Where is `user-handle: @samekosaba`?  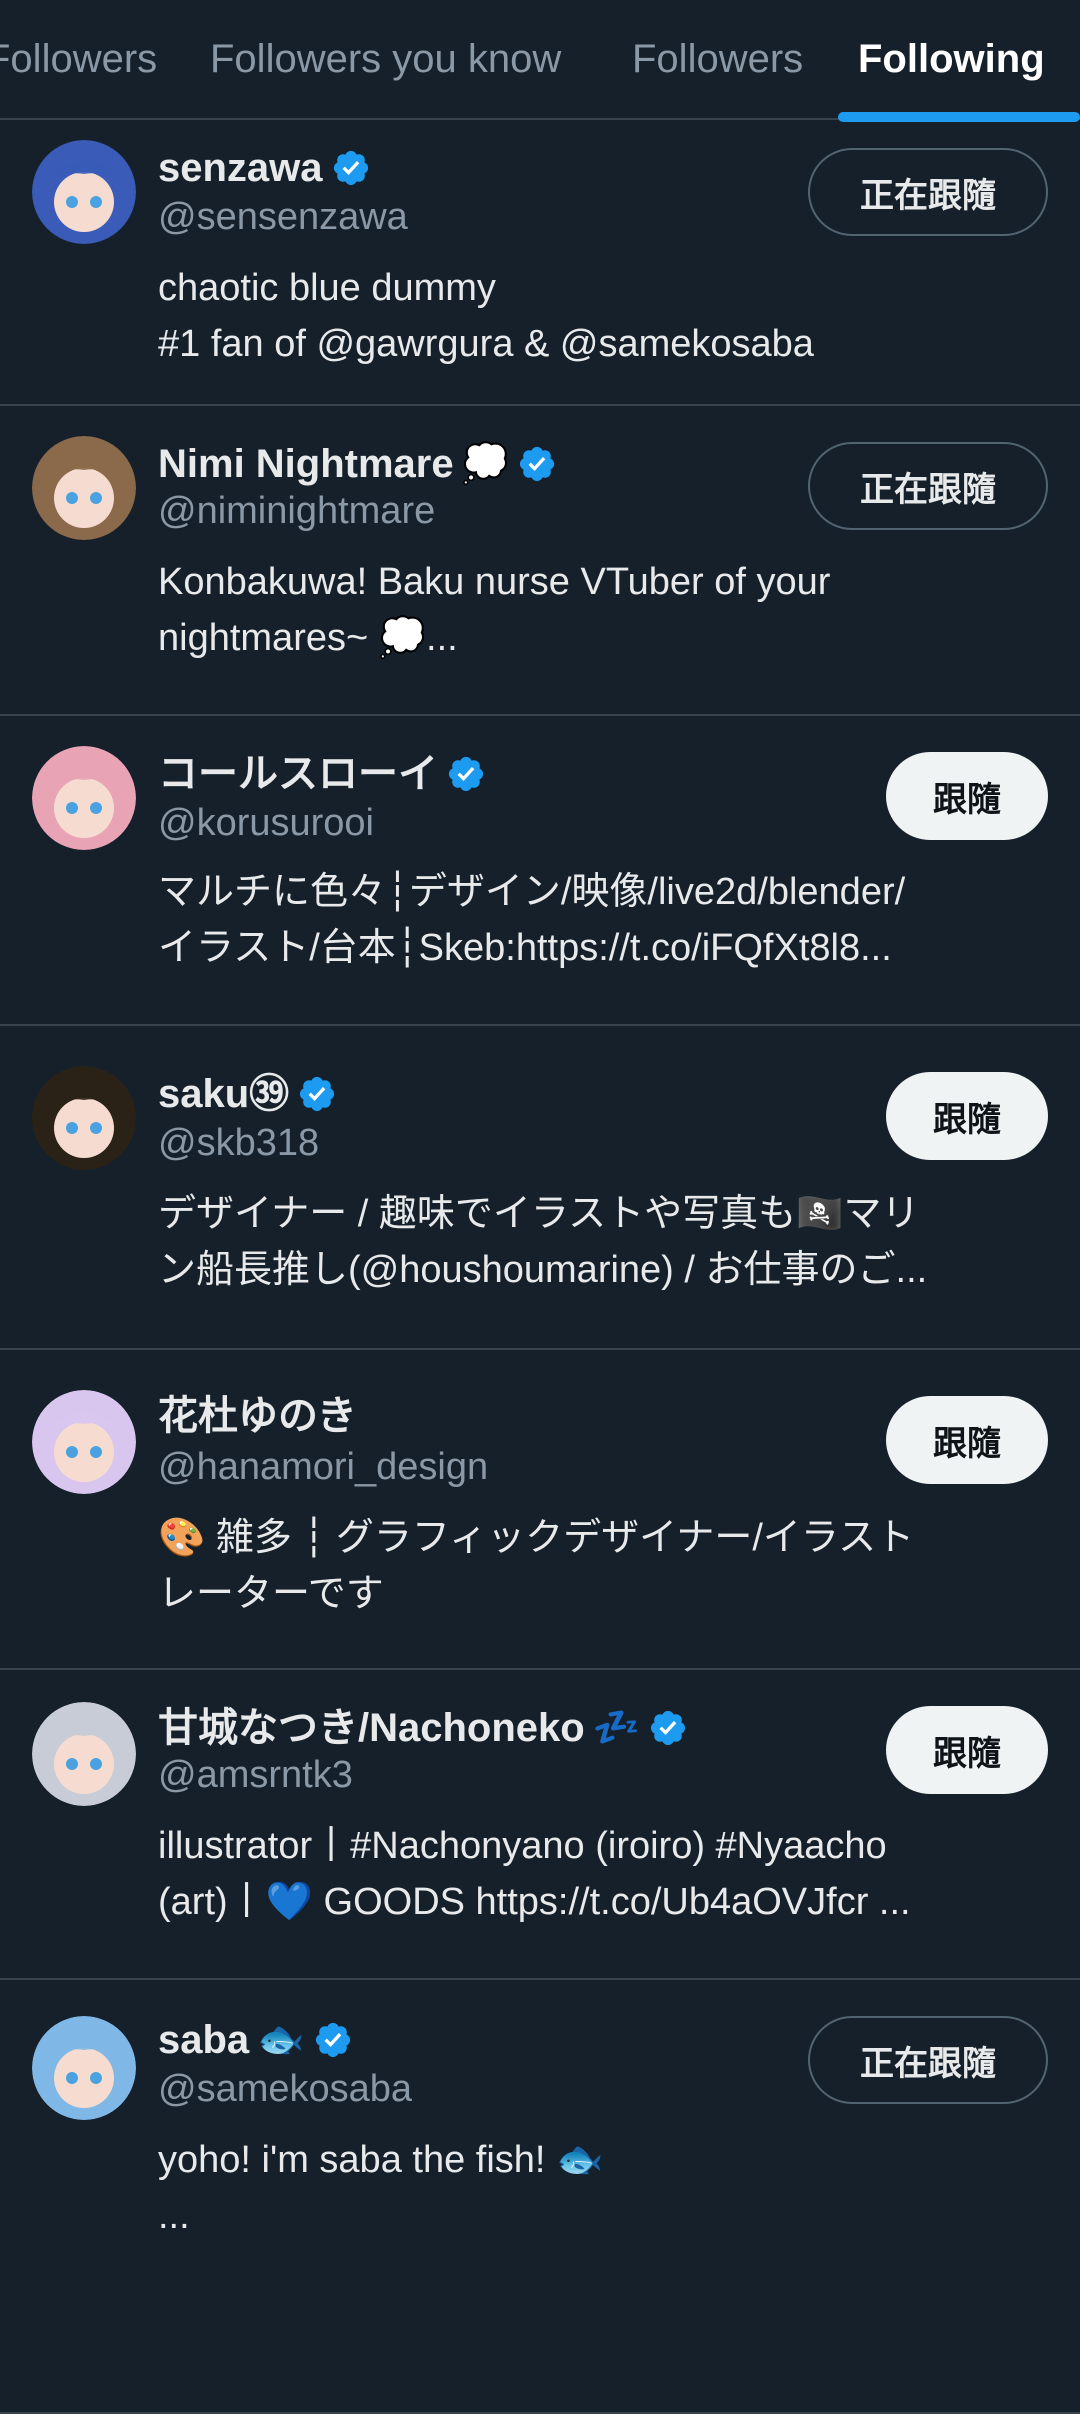
user-handle: @samekosaba is located at coordinates (285, 2089).